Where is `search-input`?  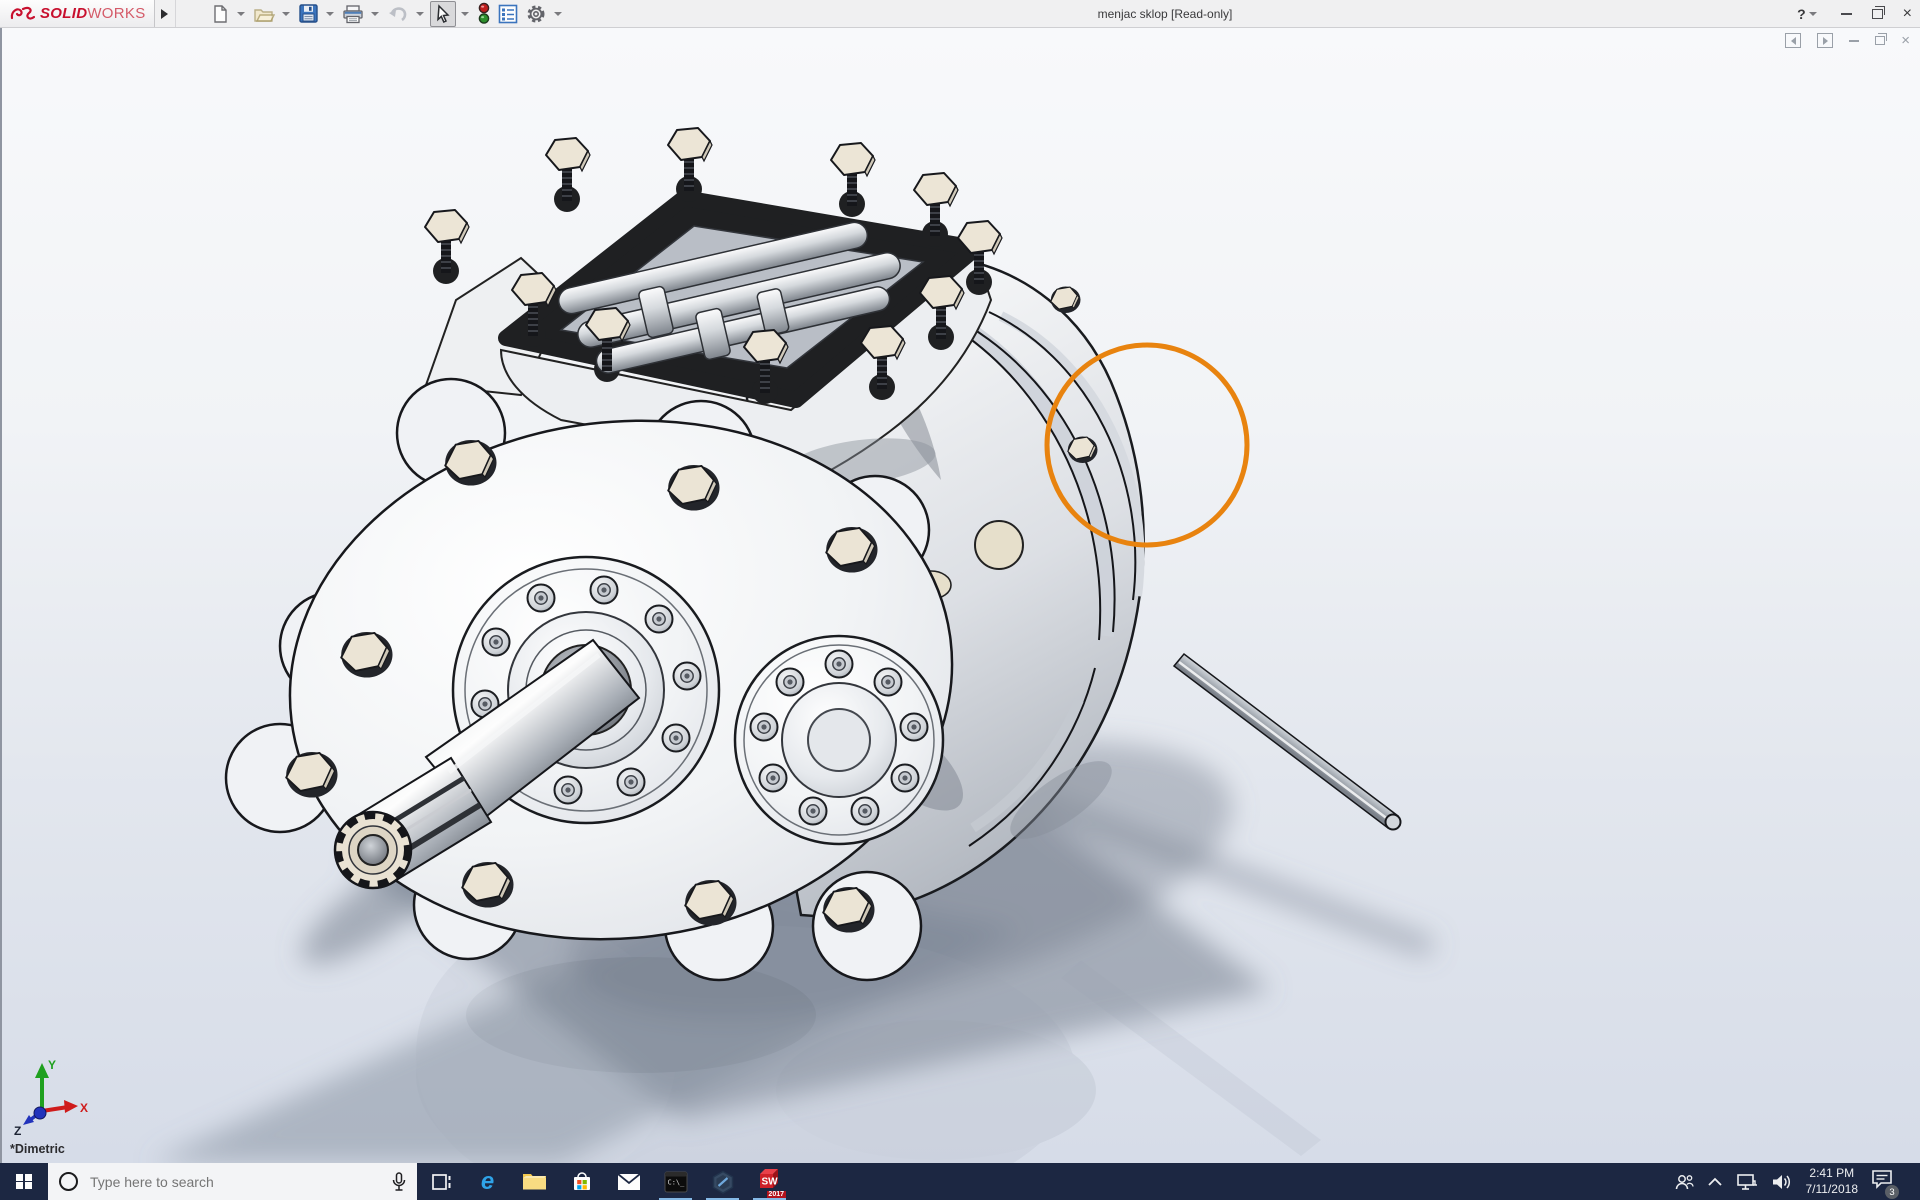 search-input is located at coordinates (235, 1181).